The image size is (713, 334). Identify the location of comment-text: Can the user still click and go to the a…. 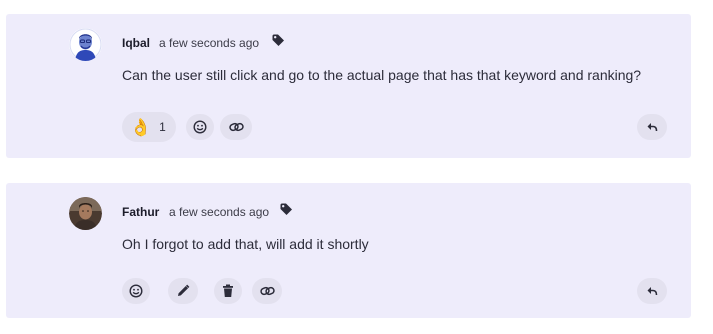
(382, 75).